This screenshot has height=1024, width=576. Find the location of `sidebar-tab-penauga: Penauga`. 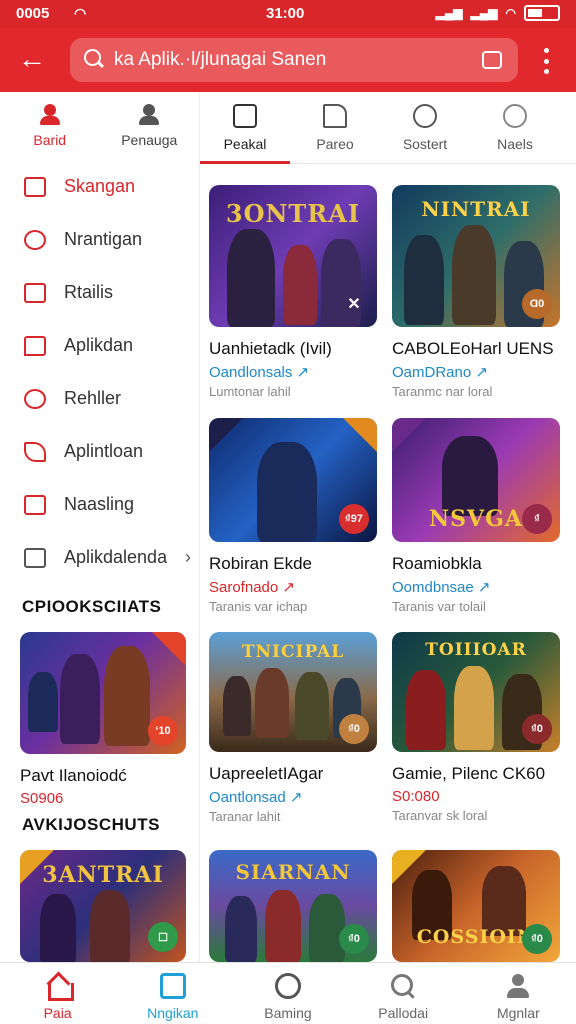

sidebar-tab-penauga: Penauga is located at coordinates (150, 126).